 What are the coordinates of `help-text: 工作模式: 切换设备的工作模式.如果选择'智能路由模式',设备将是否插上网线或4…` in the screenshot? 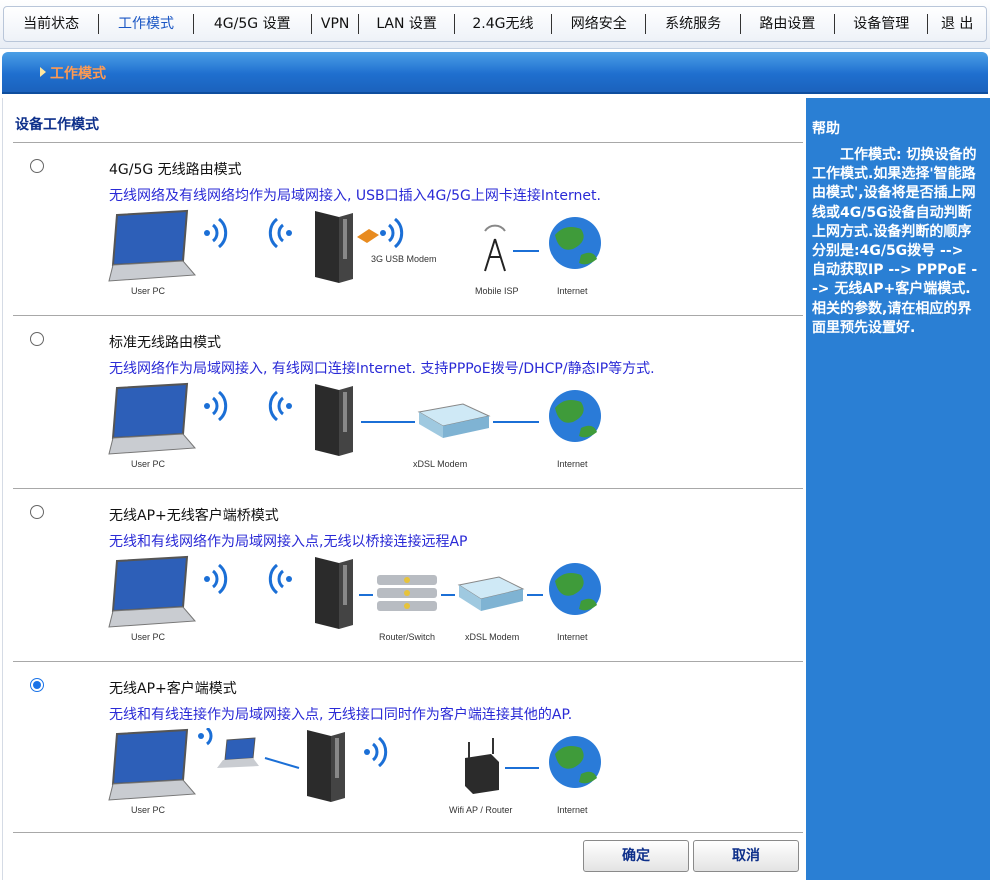 It's located at (895, 241).